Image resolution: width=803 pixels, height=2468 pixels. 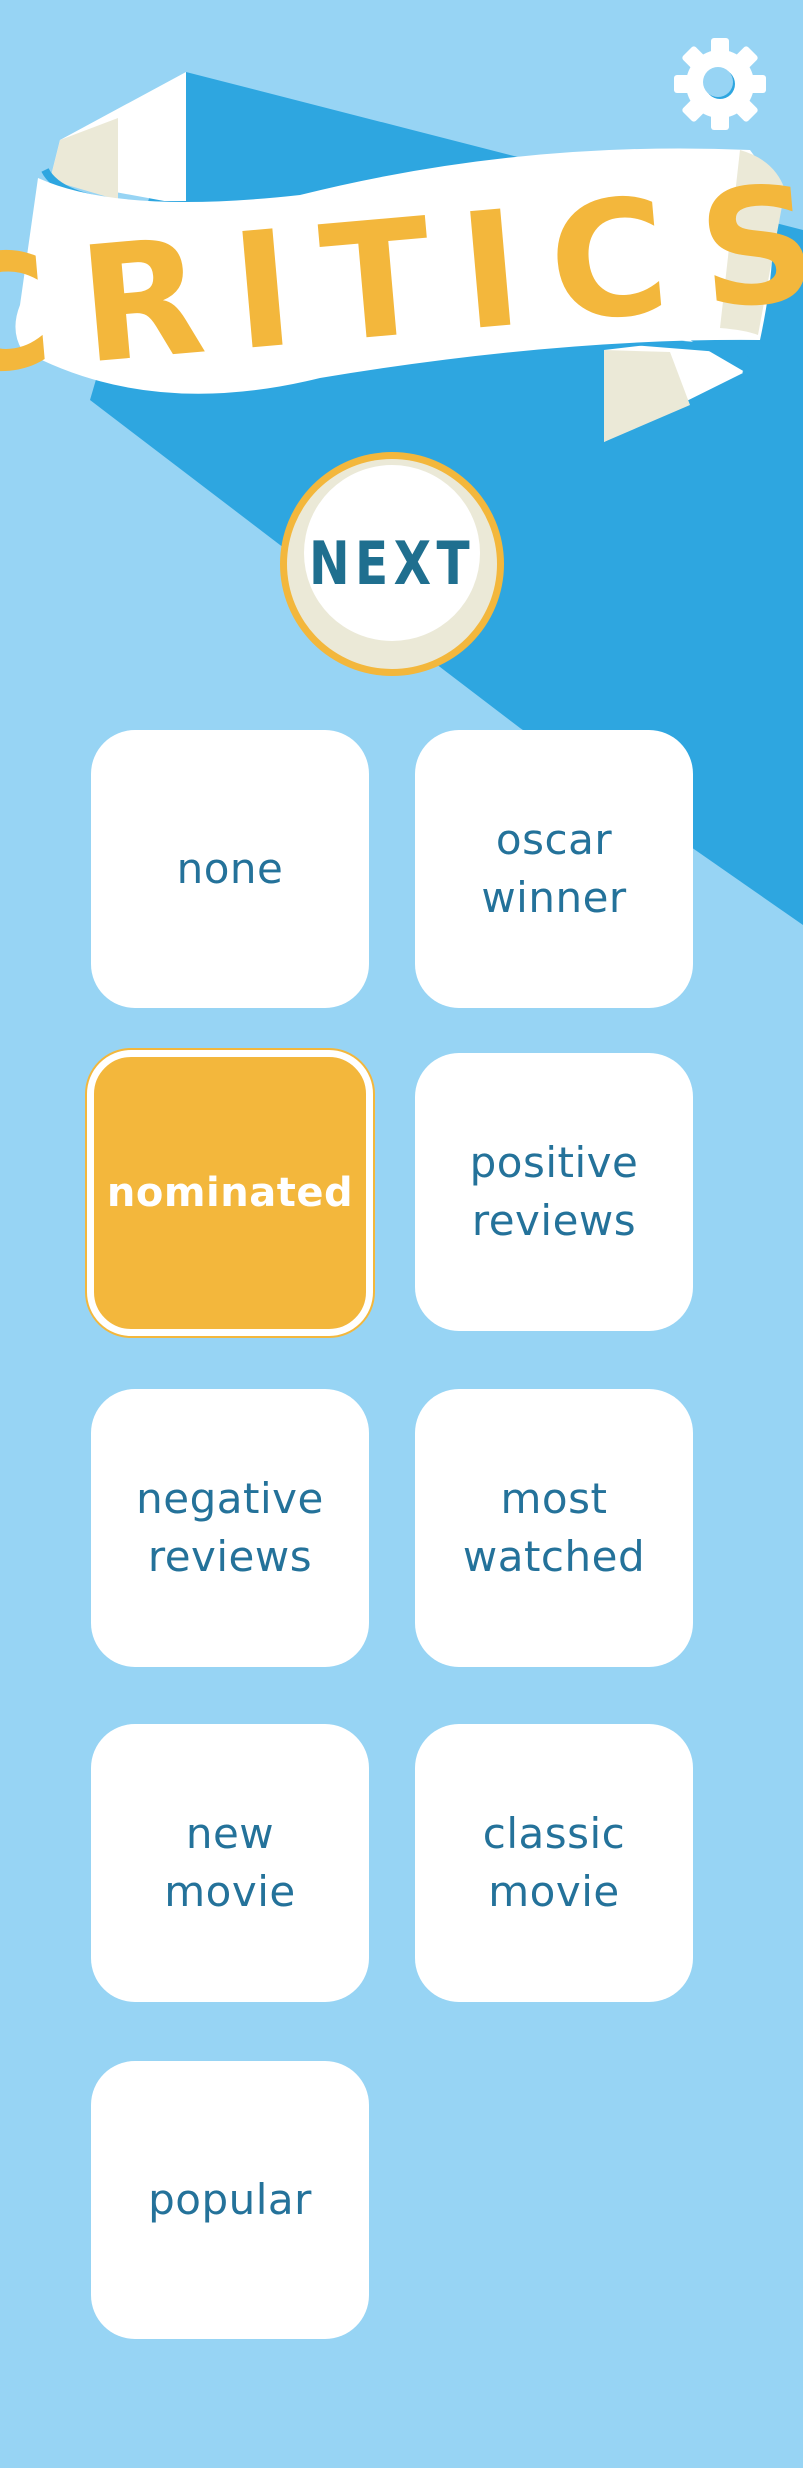 I want to click on option-new-movie: new movie, so click(x=230, y=1863).